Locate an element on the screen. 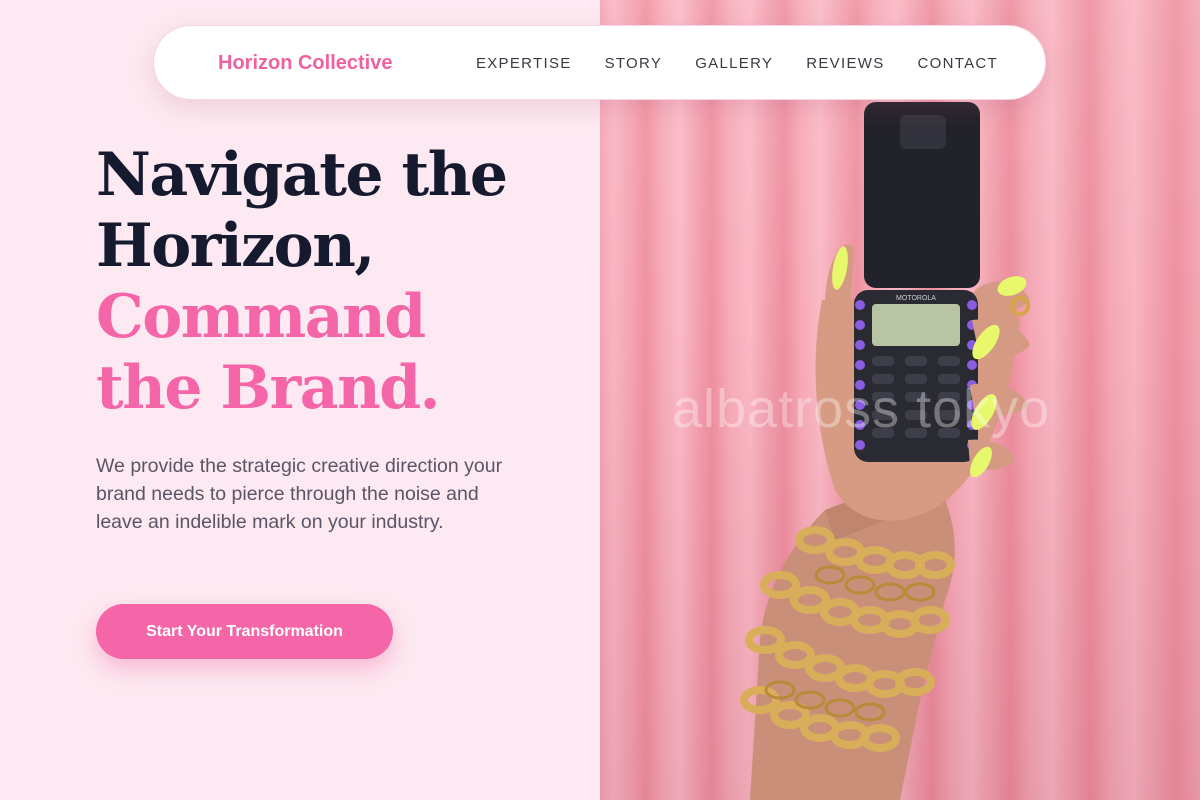  nav-links: EXPERTISE STORY GALLERY REVIEWS CONTACT is located at coordinates (737, 63).